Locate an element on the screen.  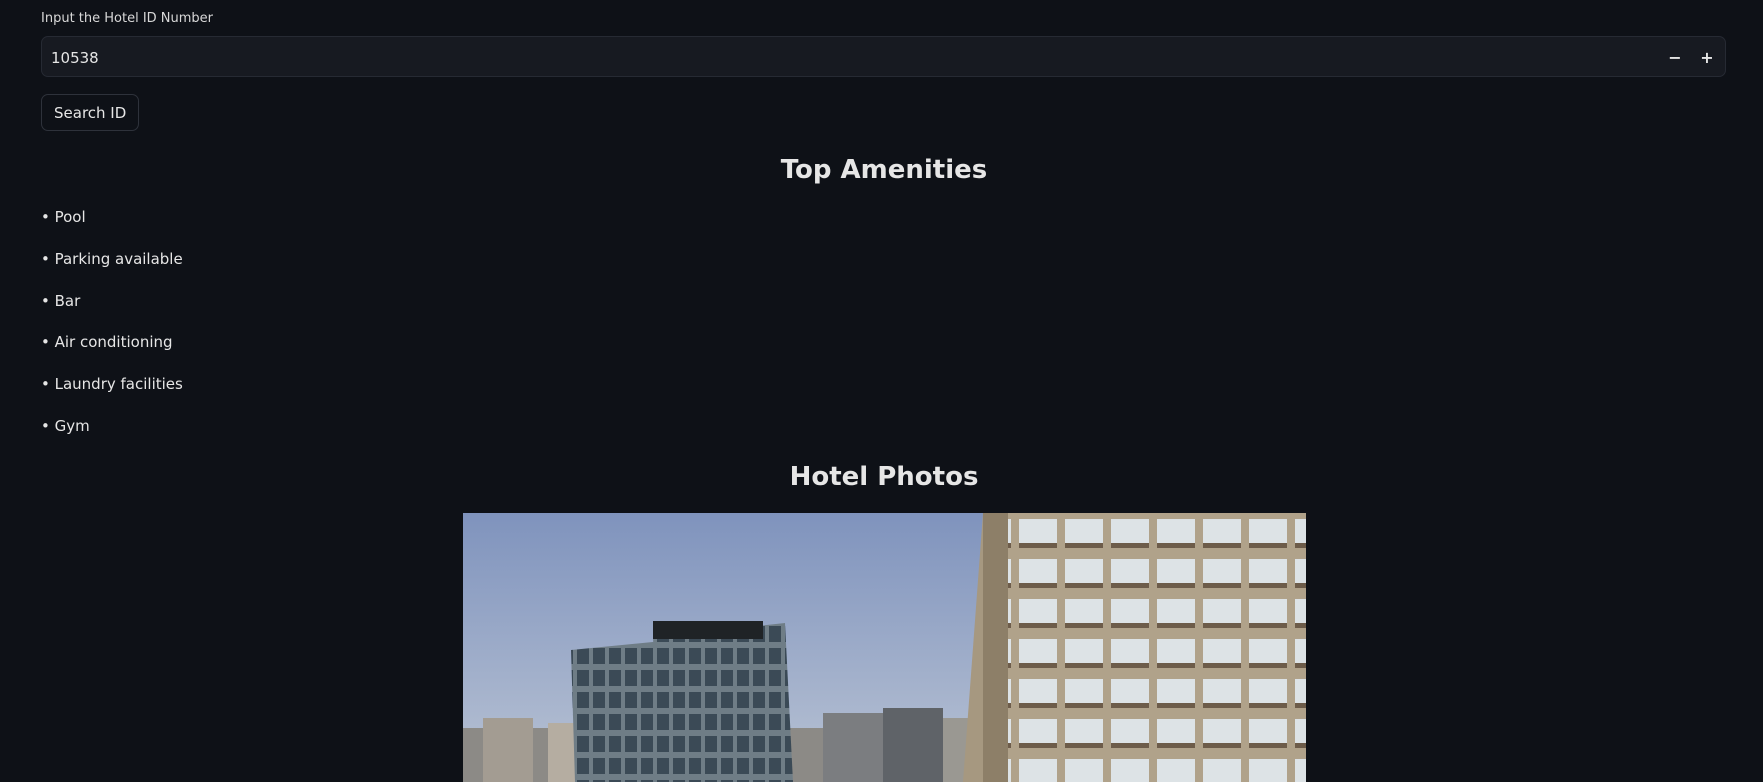
minus-icon: − is located at coordinates (1675, 57).